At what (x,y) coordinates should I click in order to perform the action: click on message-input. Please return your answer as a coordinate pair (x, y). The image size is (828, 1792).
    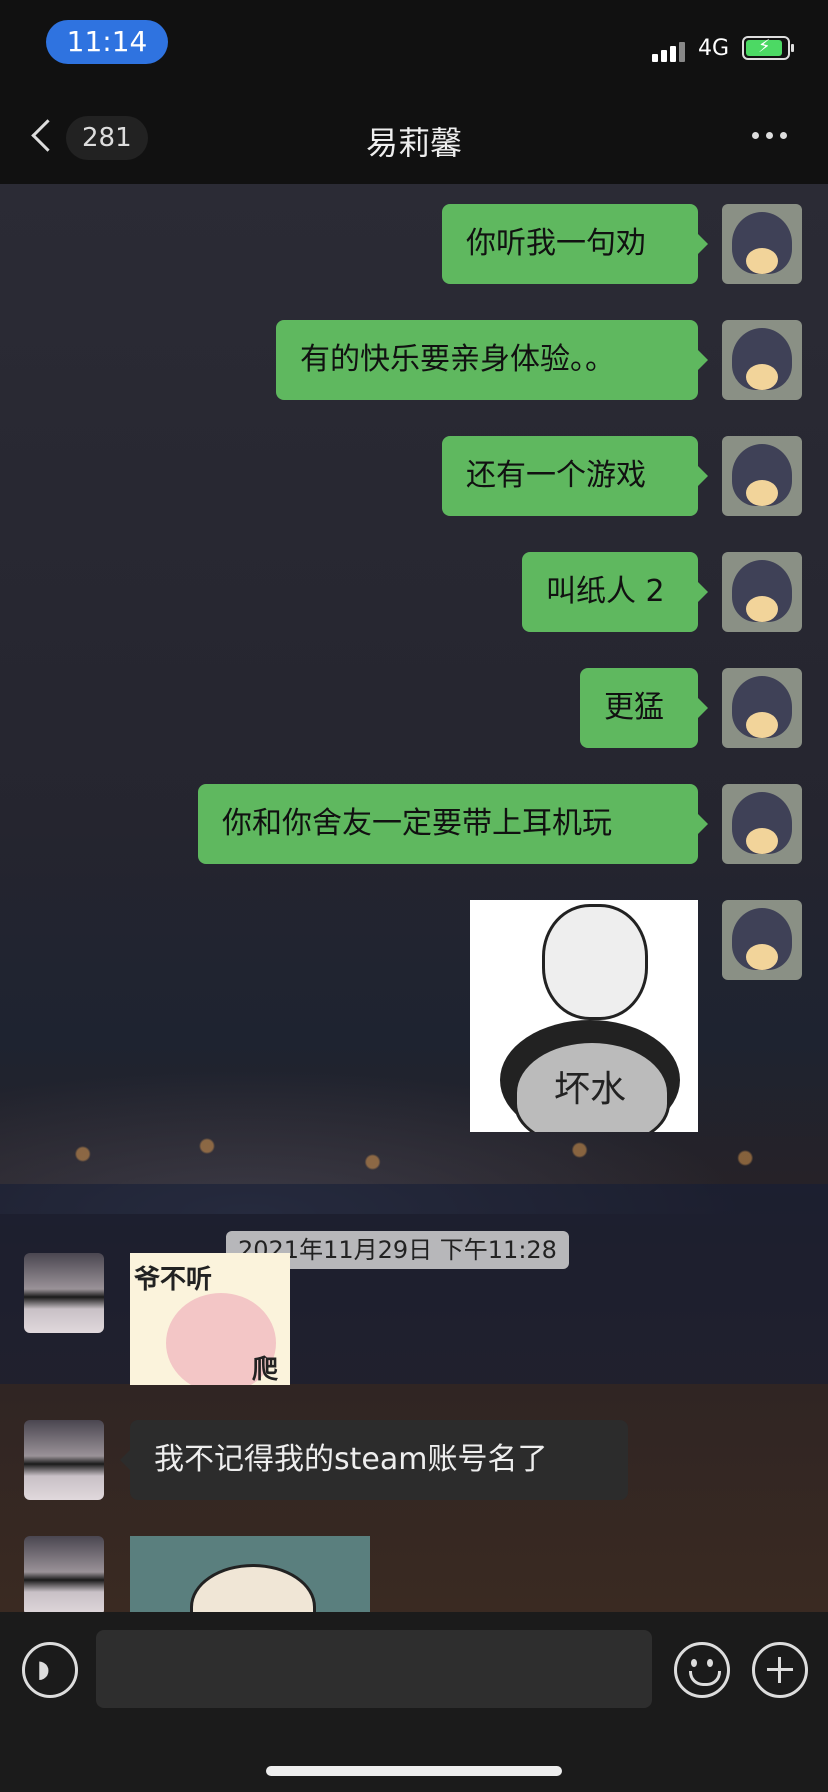
    Looking at the image, I should click on (374, 1669).